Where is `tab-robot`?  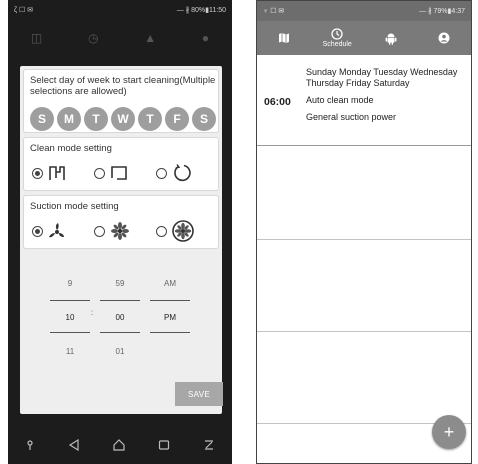 tab-robot is located at coordinates (391, 38).